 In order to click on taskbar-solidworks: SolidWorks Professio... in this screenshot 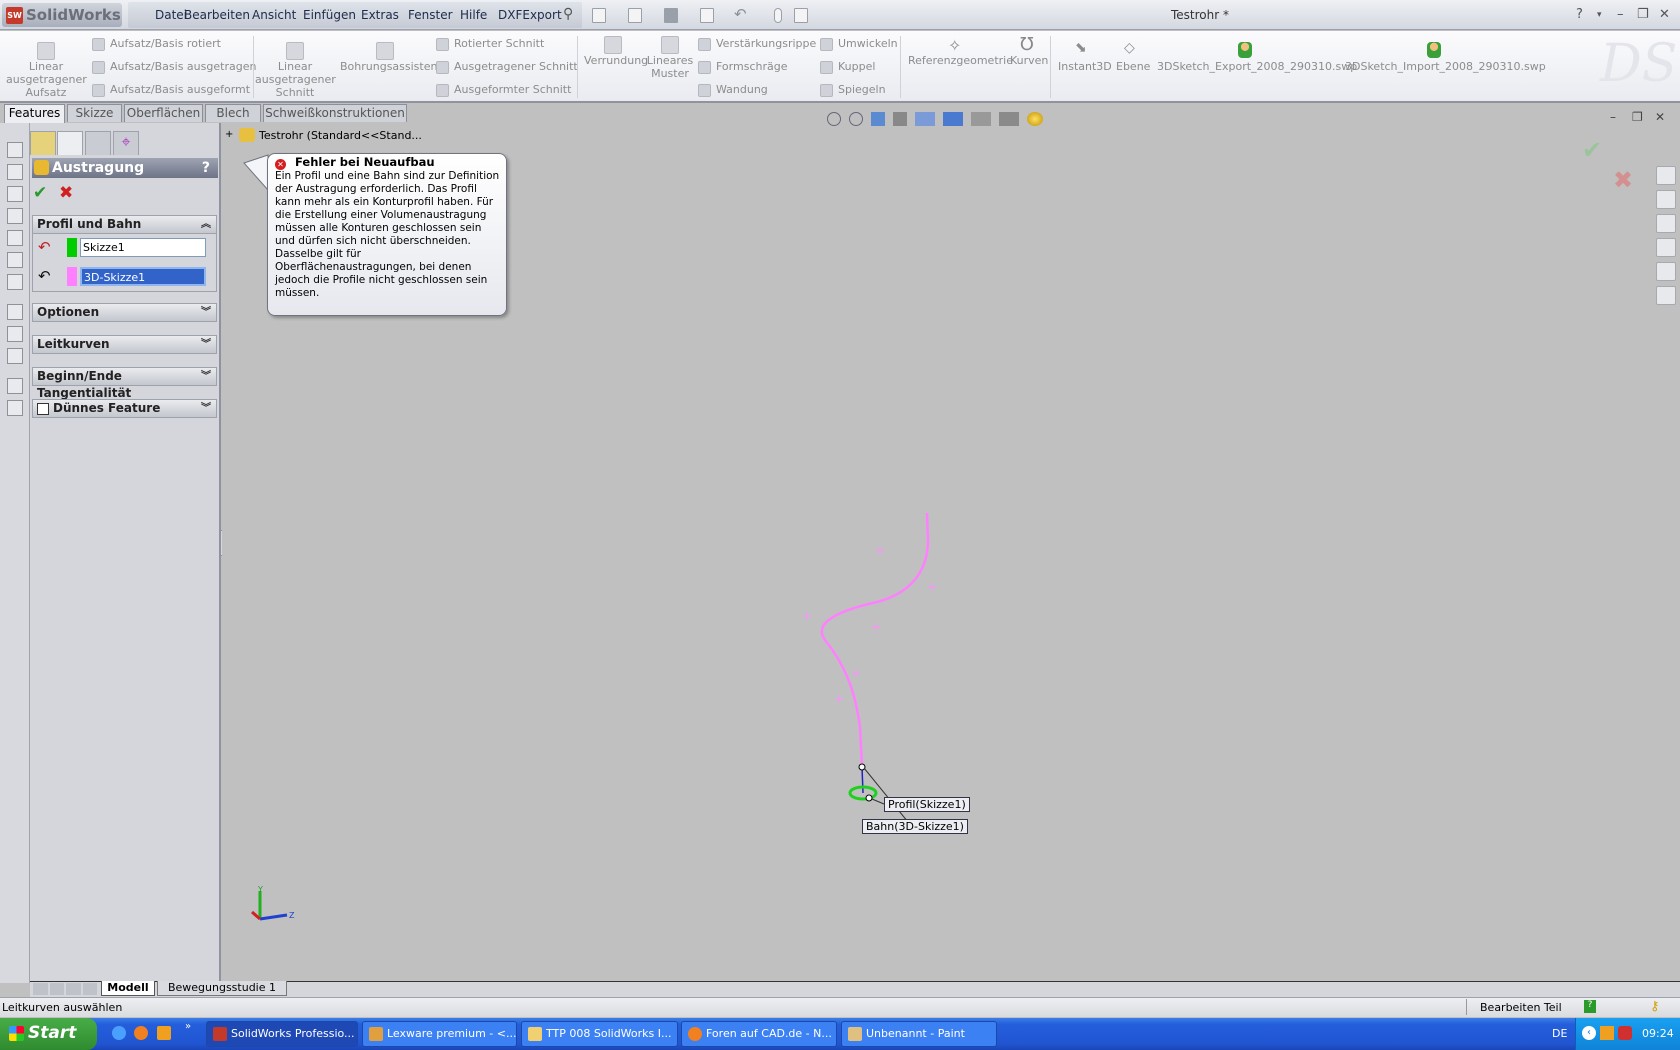, I will do `click(282, 1034)`.